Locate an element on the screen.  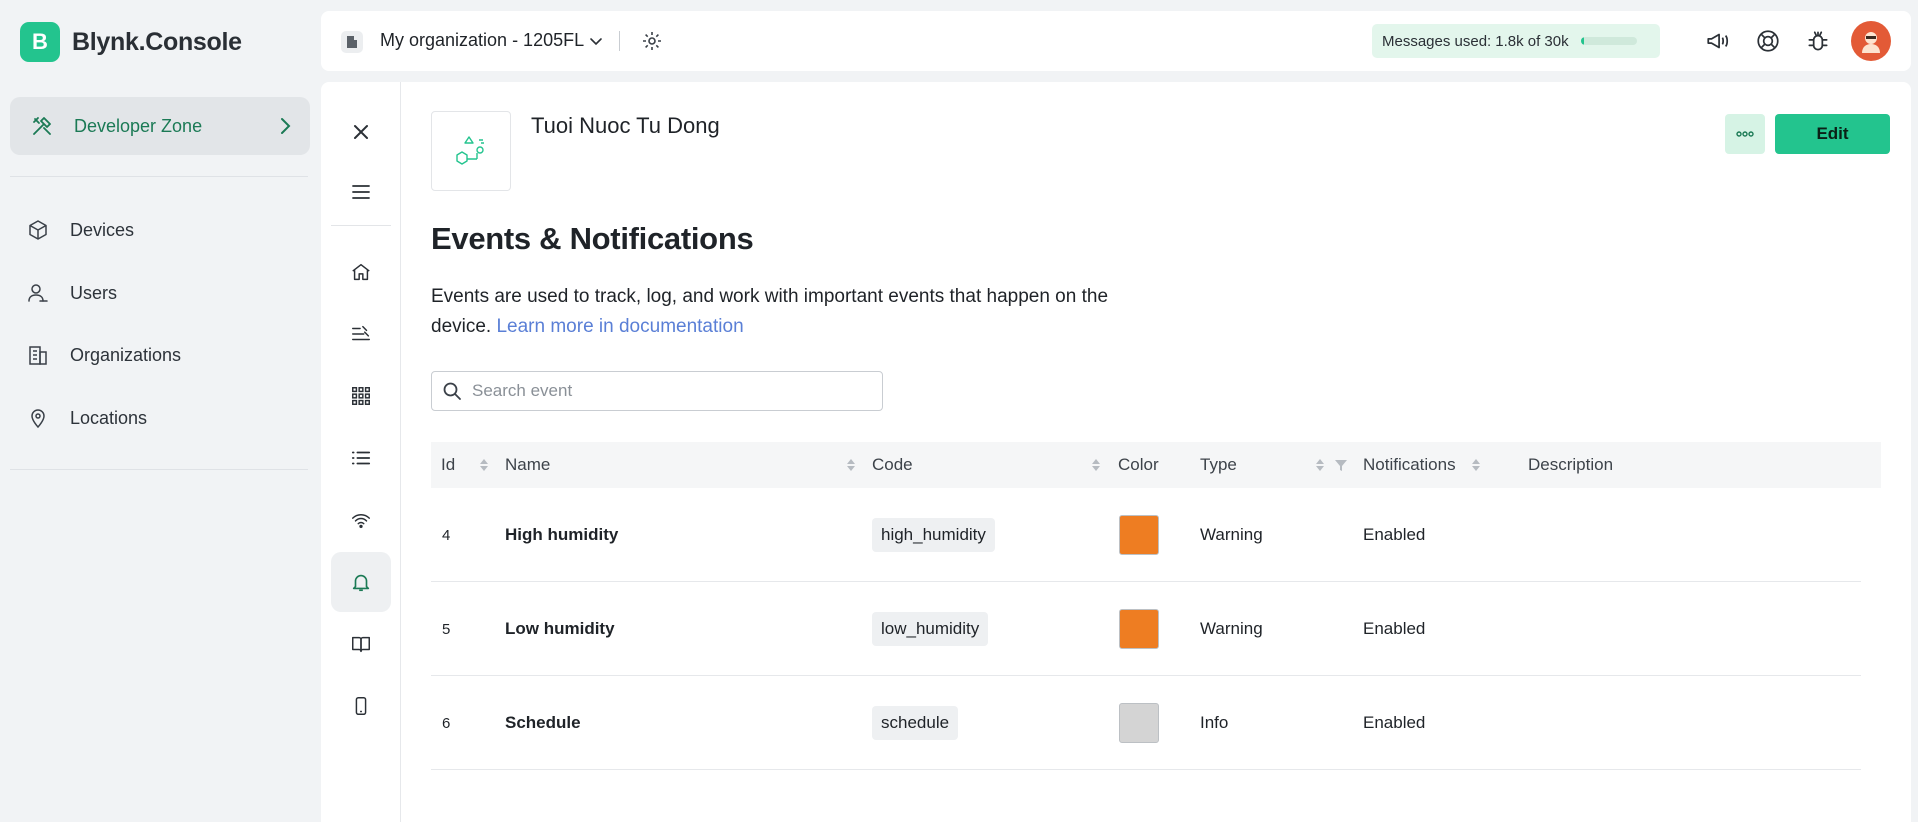
messages-used-label: Messages used: is located at coordinates (1437, 41).